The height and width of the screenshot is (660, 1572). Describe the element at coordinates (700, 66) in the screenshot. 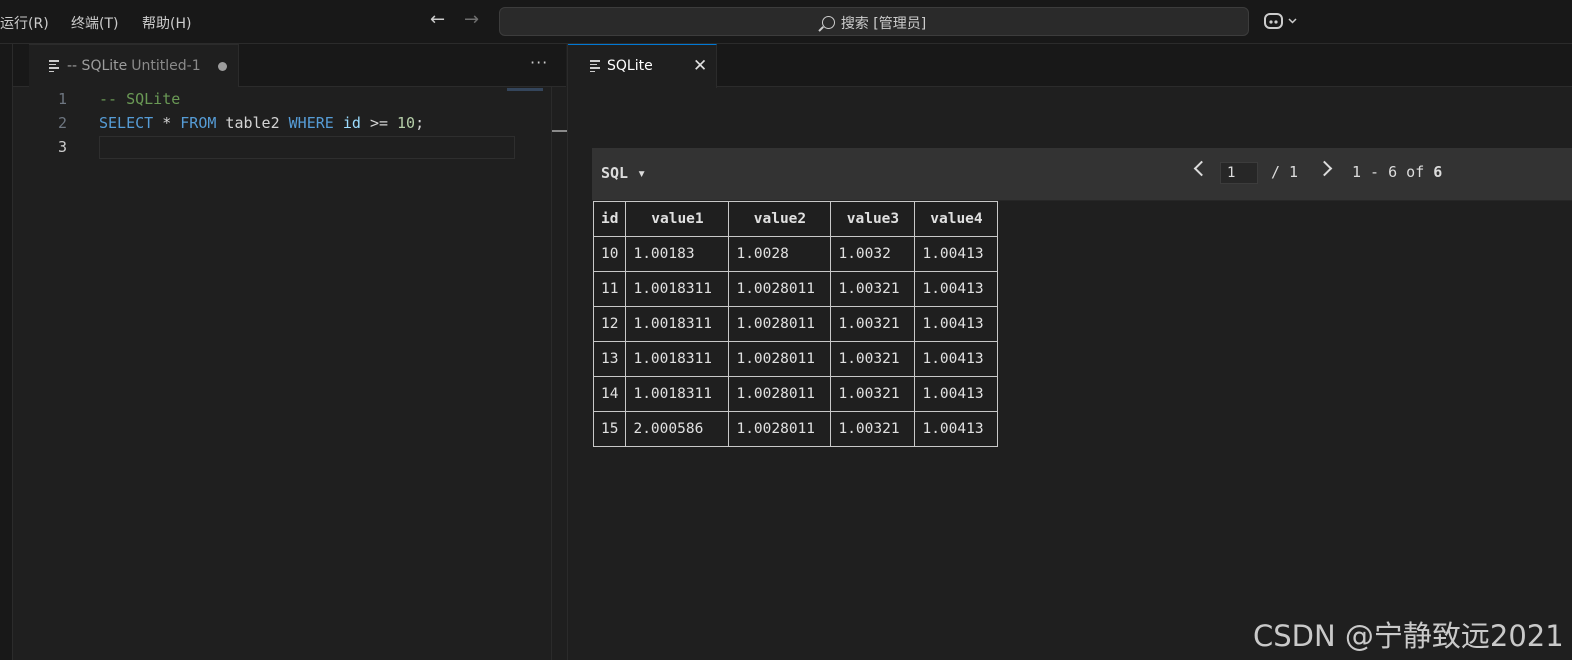

I see `close-icon: ✕` at that location.